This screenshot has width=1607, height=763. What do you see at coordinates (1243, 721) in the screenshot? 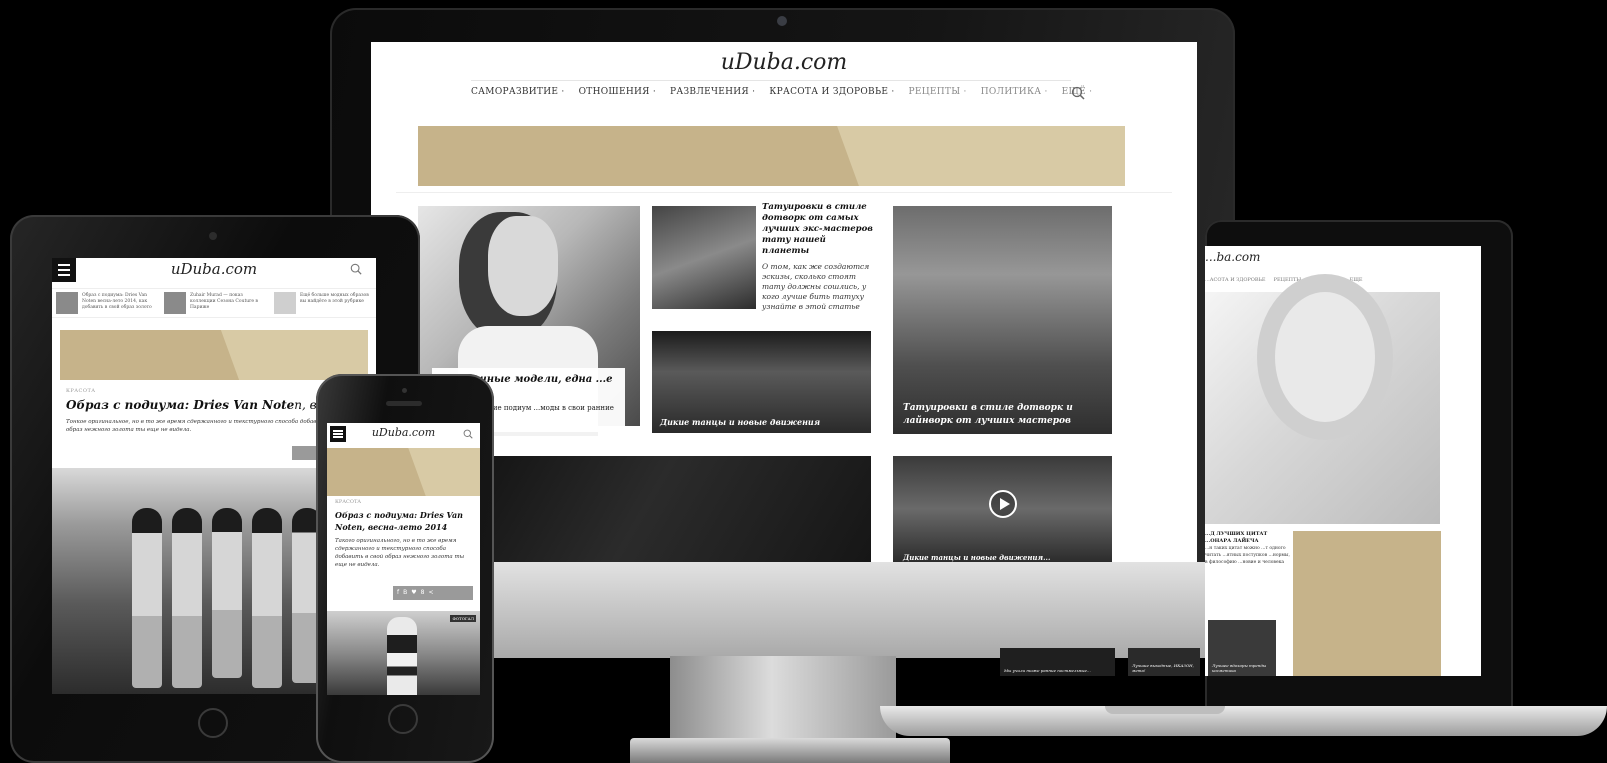
I see `laptop-base` at bounding box center [1243, 721].